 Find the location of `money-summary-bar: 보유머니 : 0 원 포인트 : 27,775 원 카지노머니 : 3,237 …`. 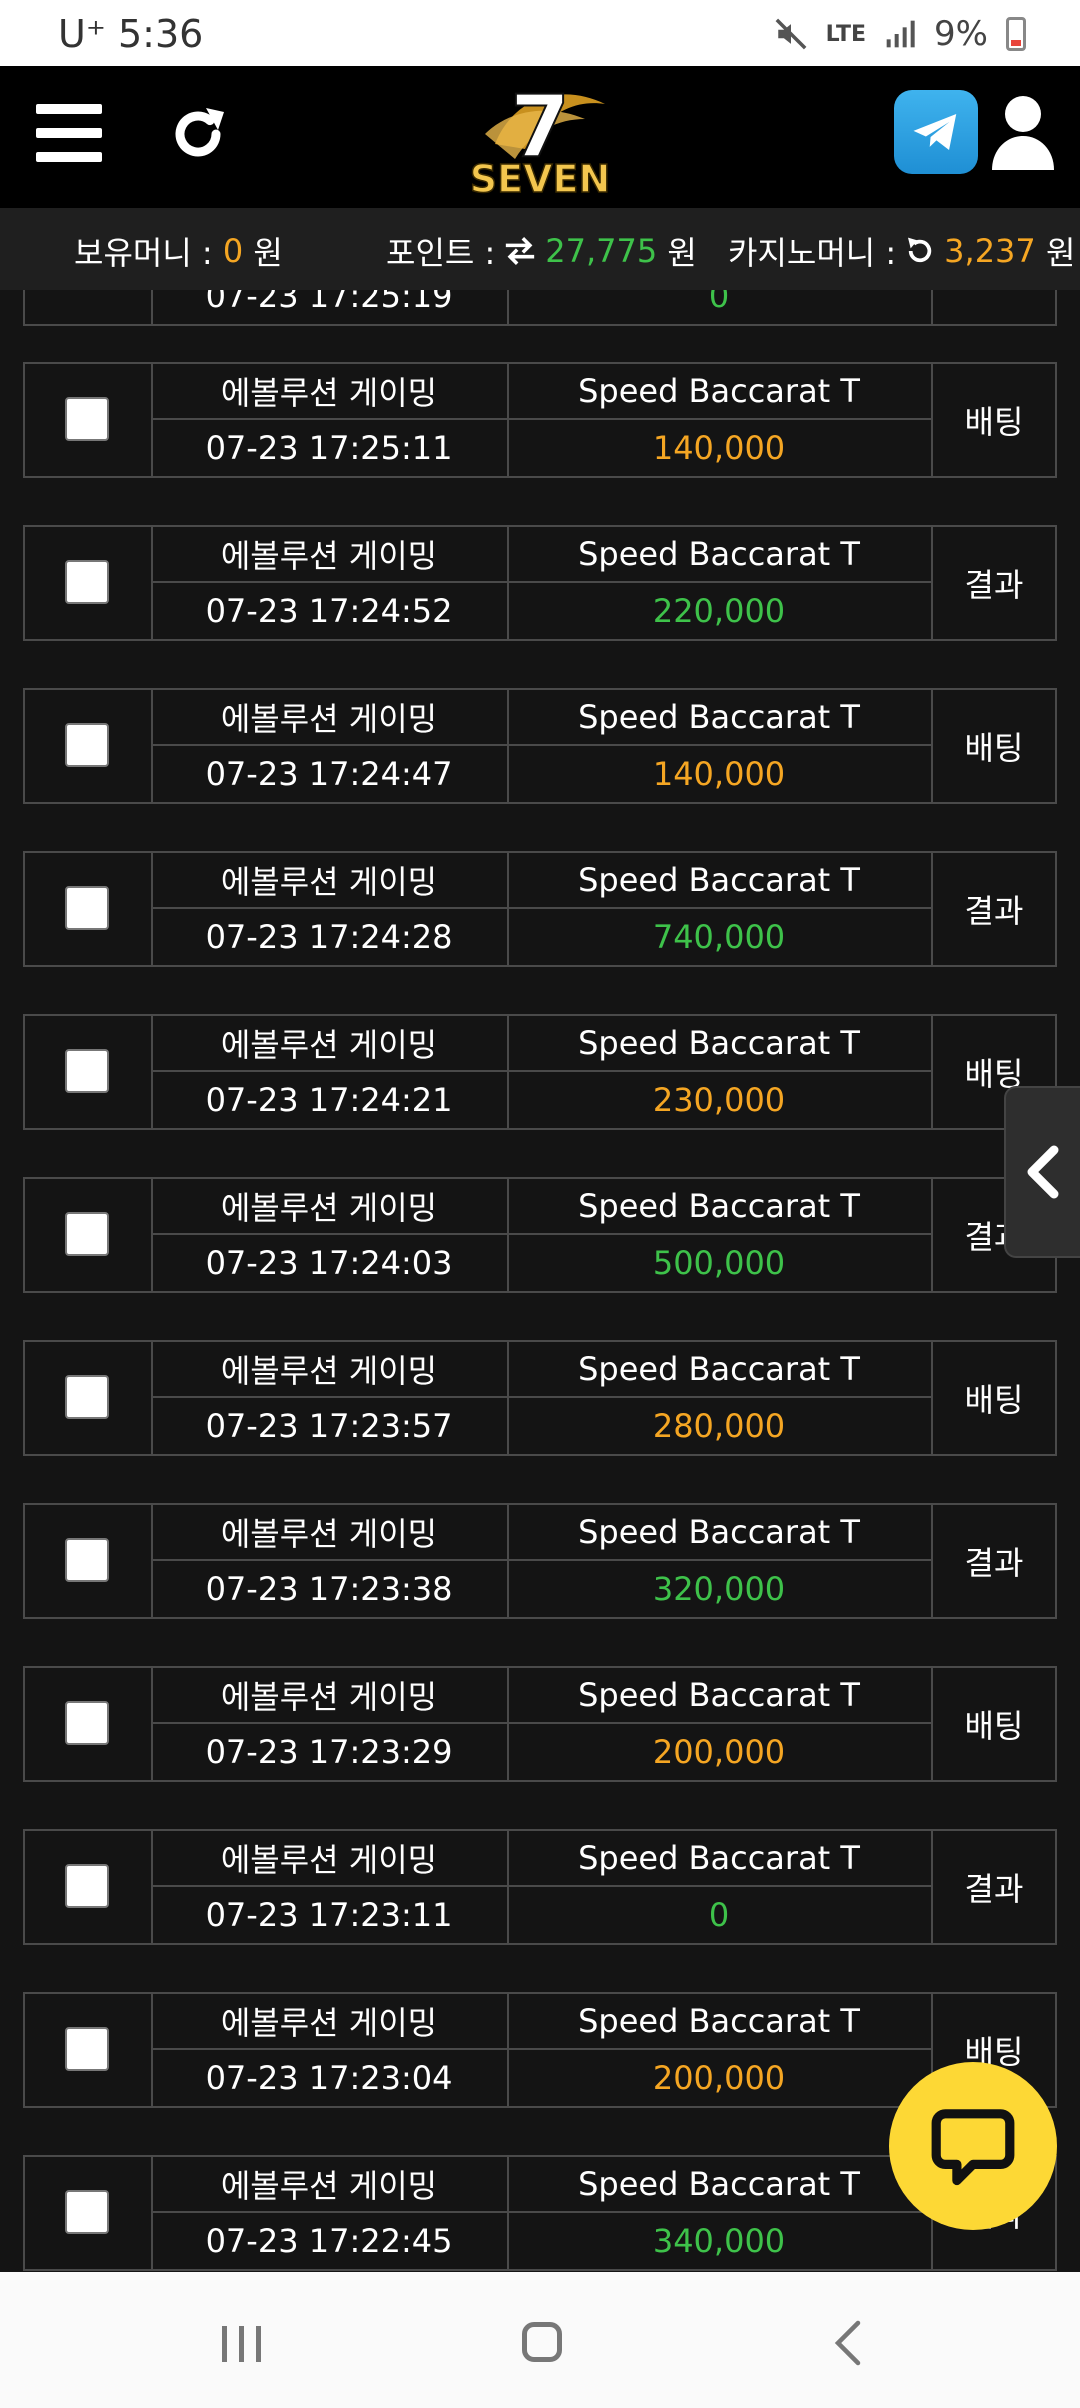

money-summary-bar: 보유머니 : 0 원 포인트 : 27,775 원 카지노머니 : 3,237 … is located at coordinates (540, 249).